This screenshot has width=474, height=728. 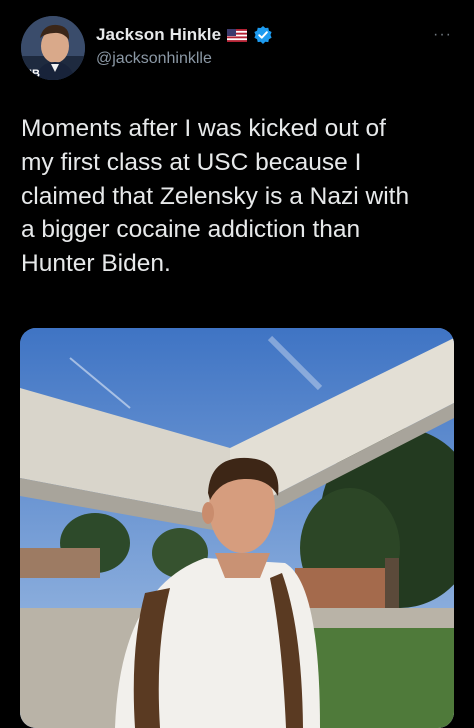 I want to click on us-flag-icon, so click(x=237, y=35).